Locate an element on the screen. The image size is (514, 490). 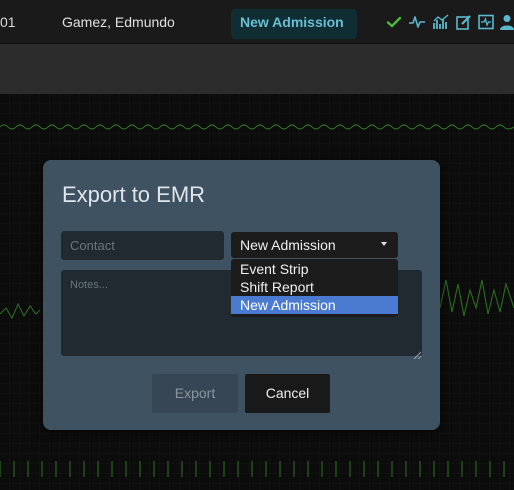
contact-input is located at coordinates (142, 245).